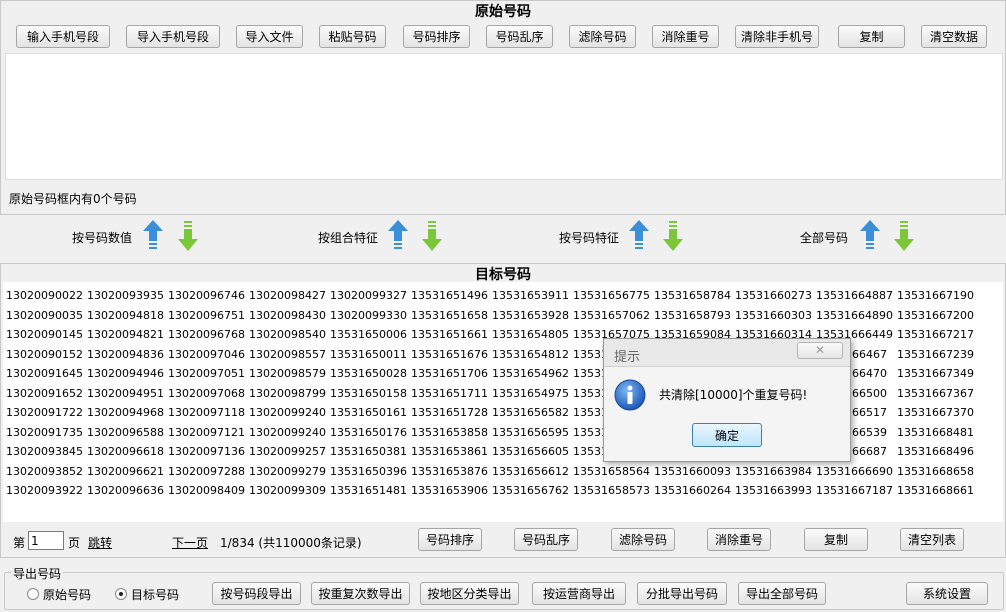 The width and height of the screenshot is (1006, 612). Describe the element at coordinates (449, 433) in the screenshot. I see `number-cell: 13531653858` at that location.